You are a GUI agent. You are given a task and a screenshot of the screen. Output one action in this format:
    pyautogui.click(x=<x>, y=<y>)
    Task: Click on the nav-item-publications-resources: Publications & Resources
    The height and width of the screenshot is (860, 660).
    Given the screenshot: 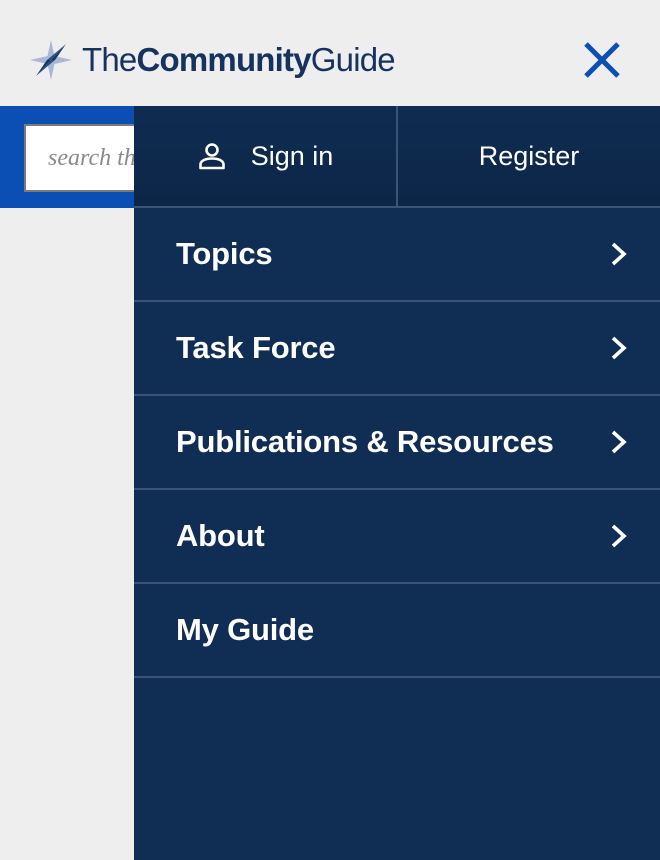 What is the action you would take?
    pyautogui.click(x=397, y=443)
    